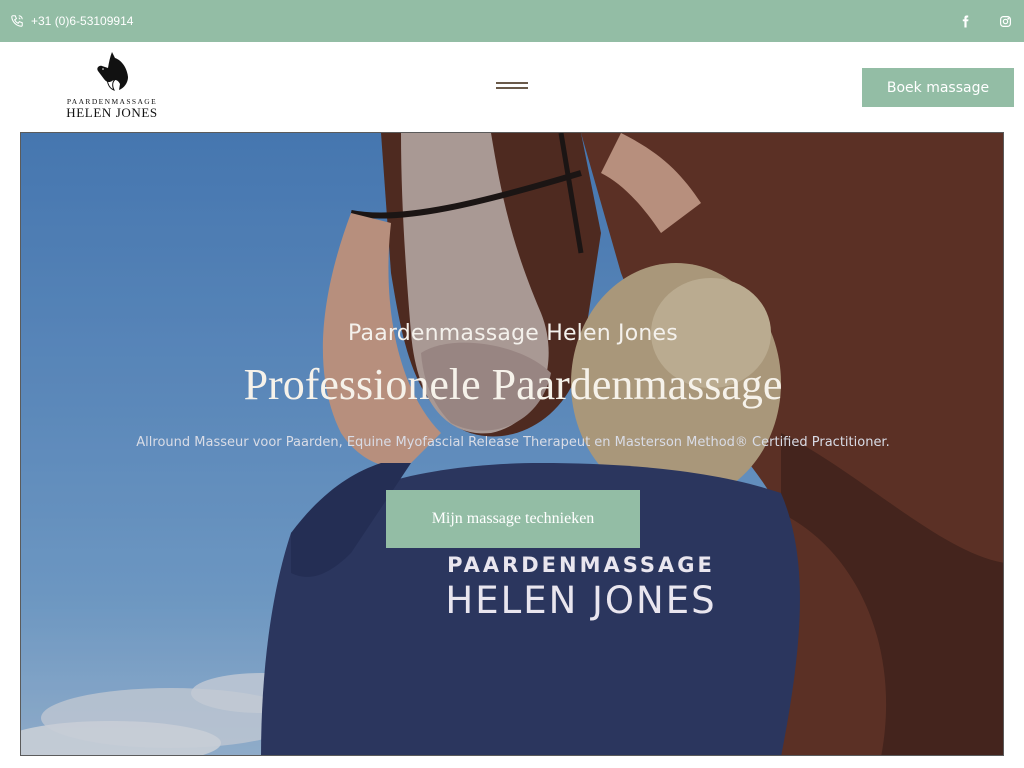 The height and width of the screenshot is (768, 1024). Describe the element at coordinates (513, 519) in the screenshot. I see `massage-techniques-button: Mijn massage technieken` at that location.